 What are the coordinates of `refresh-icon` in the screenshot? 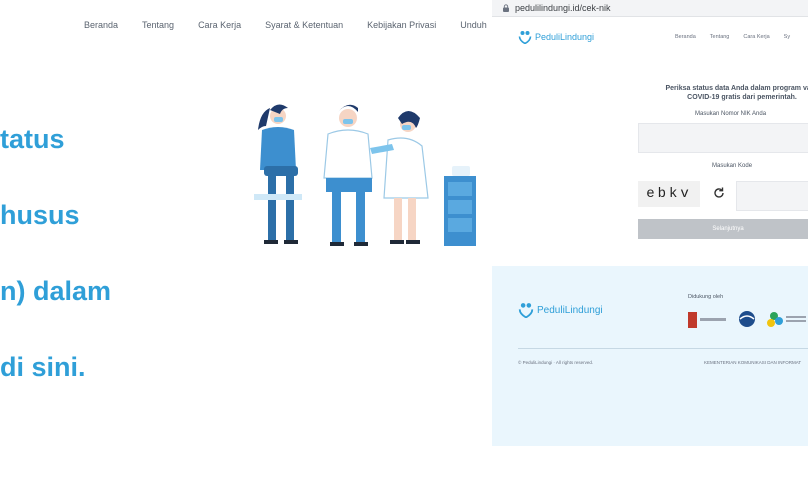 It's located at (719, 192).